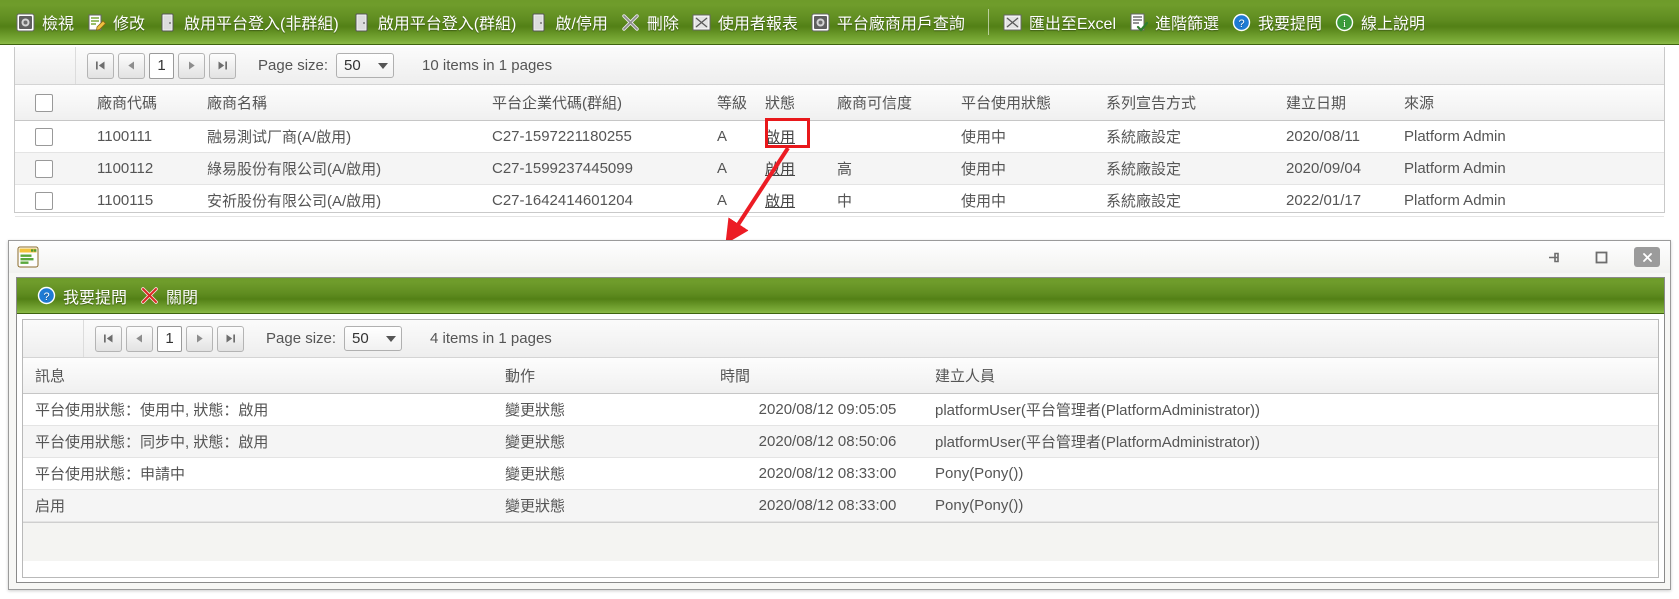 The width and height of the screenshot is (1679, 599). I want to click on question-icon: ?, so click(46, 295).